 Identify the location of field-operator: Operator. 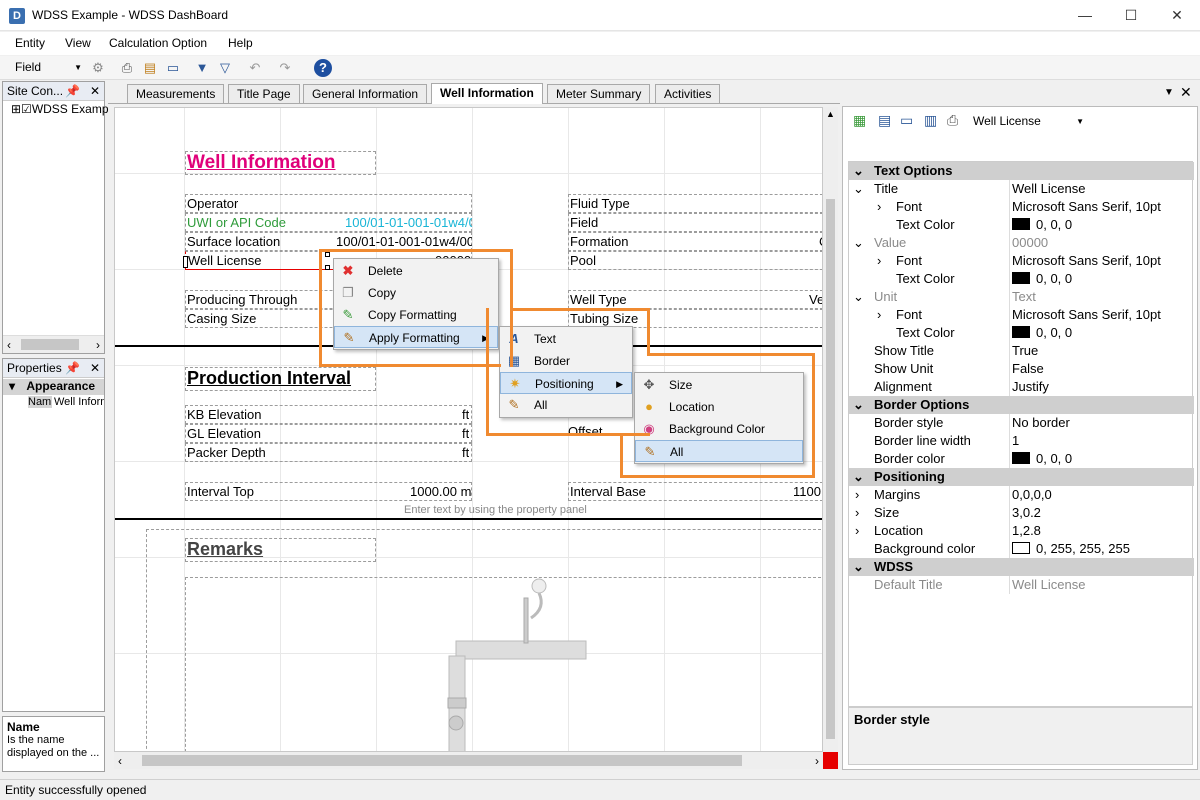
(328, 203).